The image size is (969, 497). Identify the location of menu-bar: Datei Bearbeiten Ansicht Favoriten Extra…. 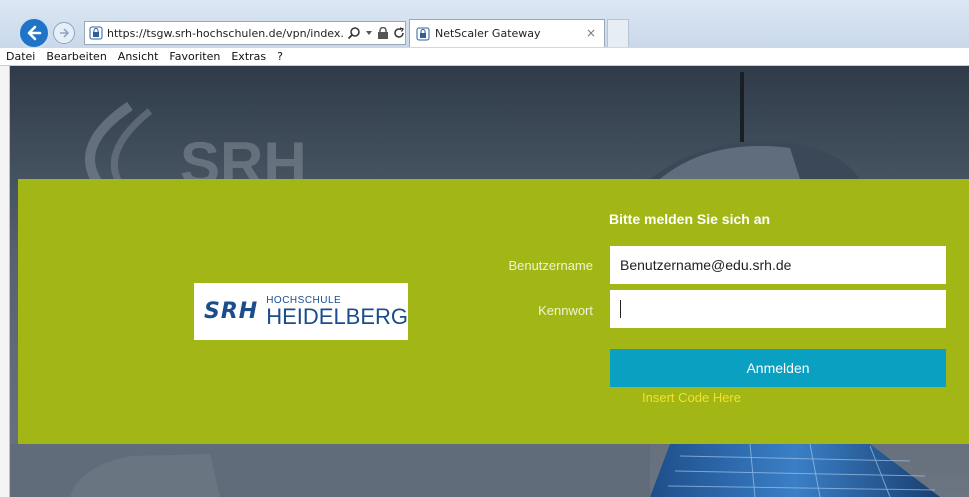
(484, 57).